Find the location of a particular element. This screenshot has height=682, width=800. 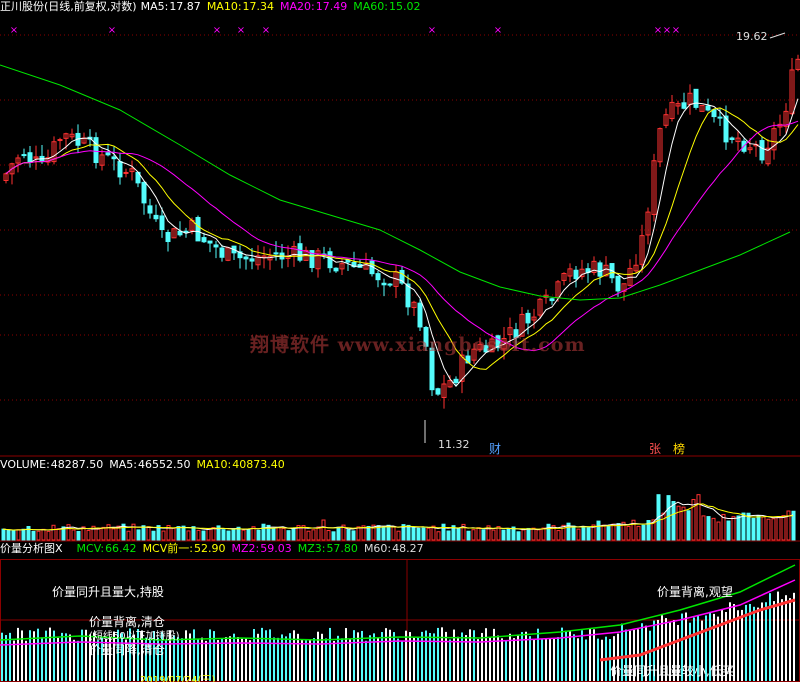

mcv-value: 66.42 is located at coordinates (121, 548).